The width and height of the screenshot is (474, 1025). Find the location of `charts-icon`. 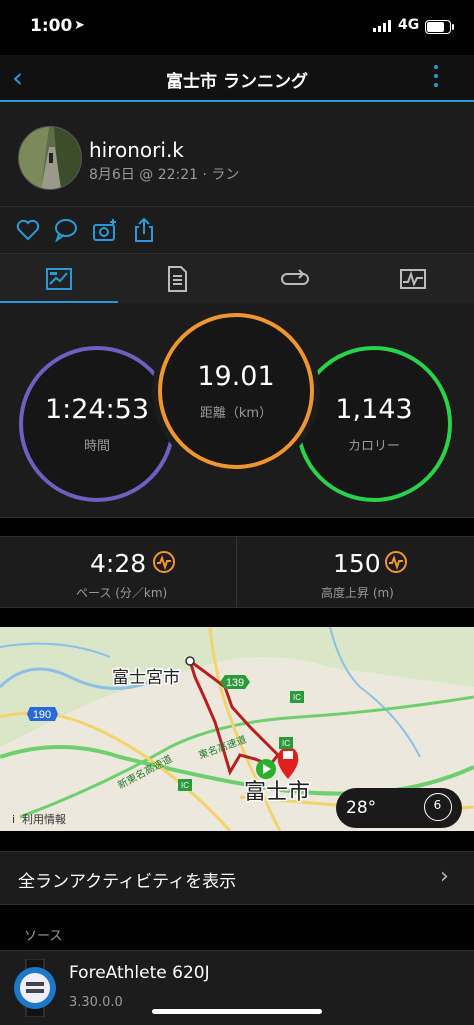

charts-icon is located at coordinates (413, 278).